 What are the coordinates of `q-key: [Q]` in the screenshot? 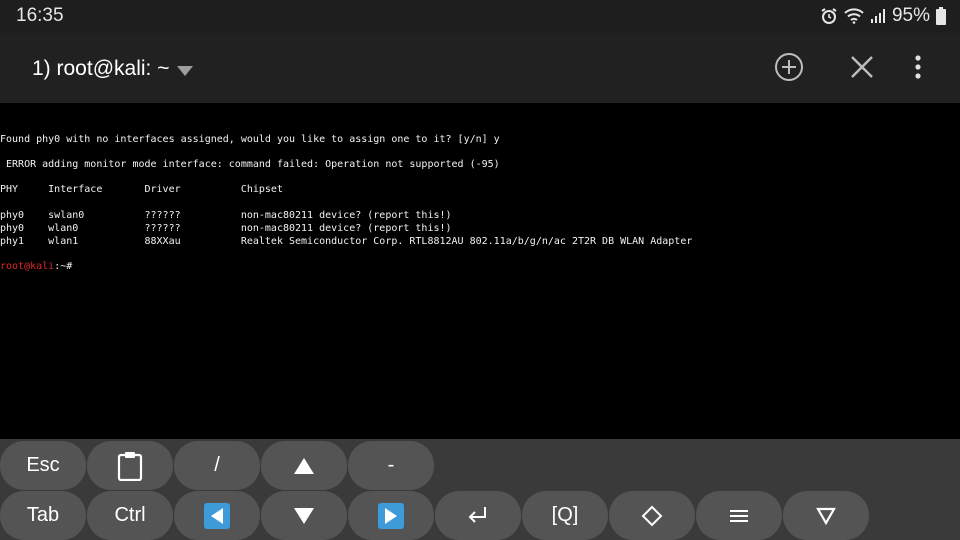 It's located at (565, 515).